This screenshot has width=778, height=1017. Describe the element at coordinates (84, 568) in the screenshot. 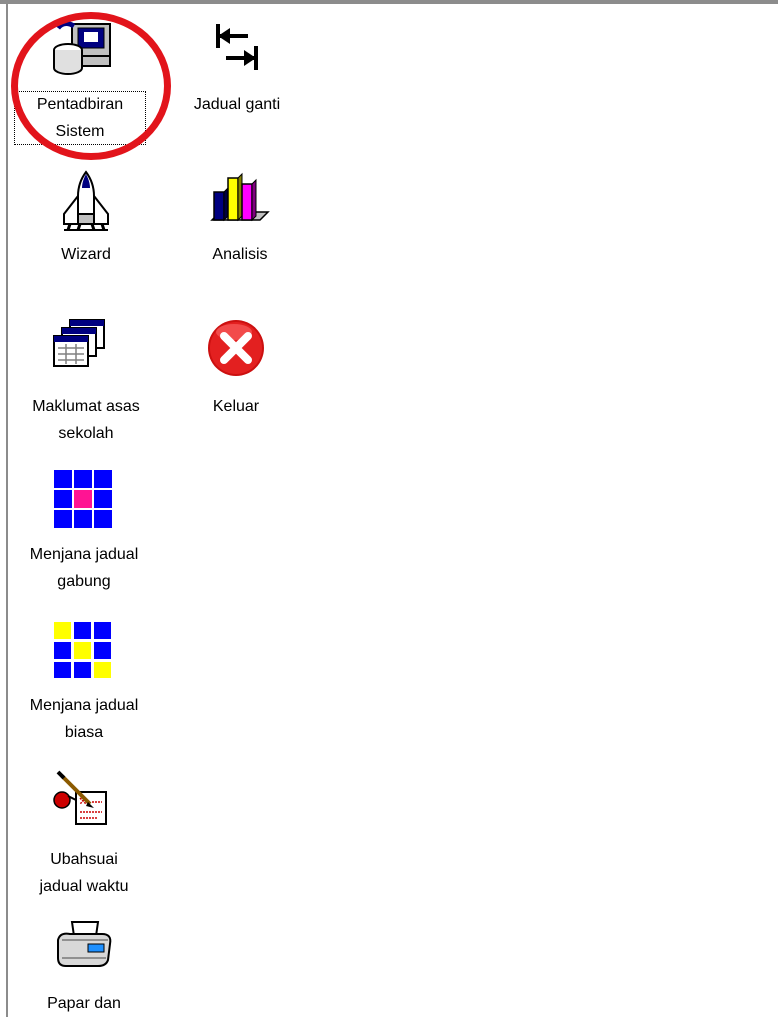

I see `icon-label: Menjana jadual gabung` at that location.